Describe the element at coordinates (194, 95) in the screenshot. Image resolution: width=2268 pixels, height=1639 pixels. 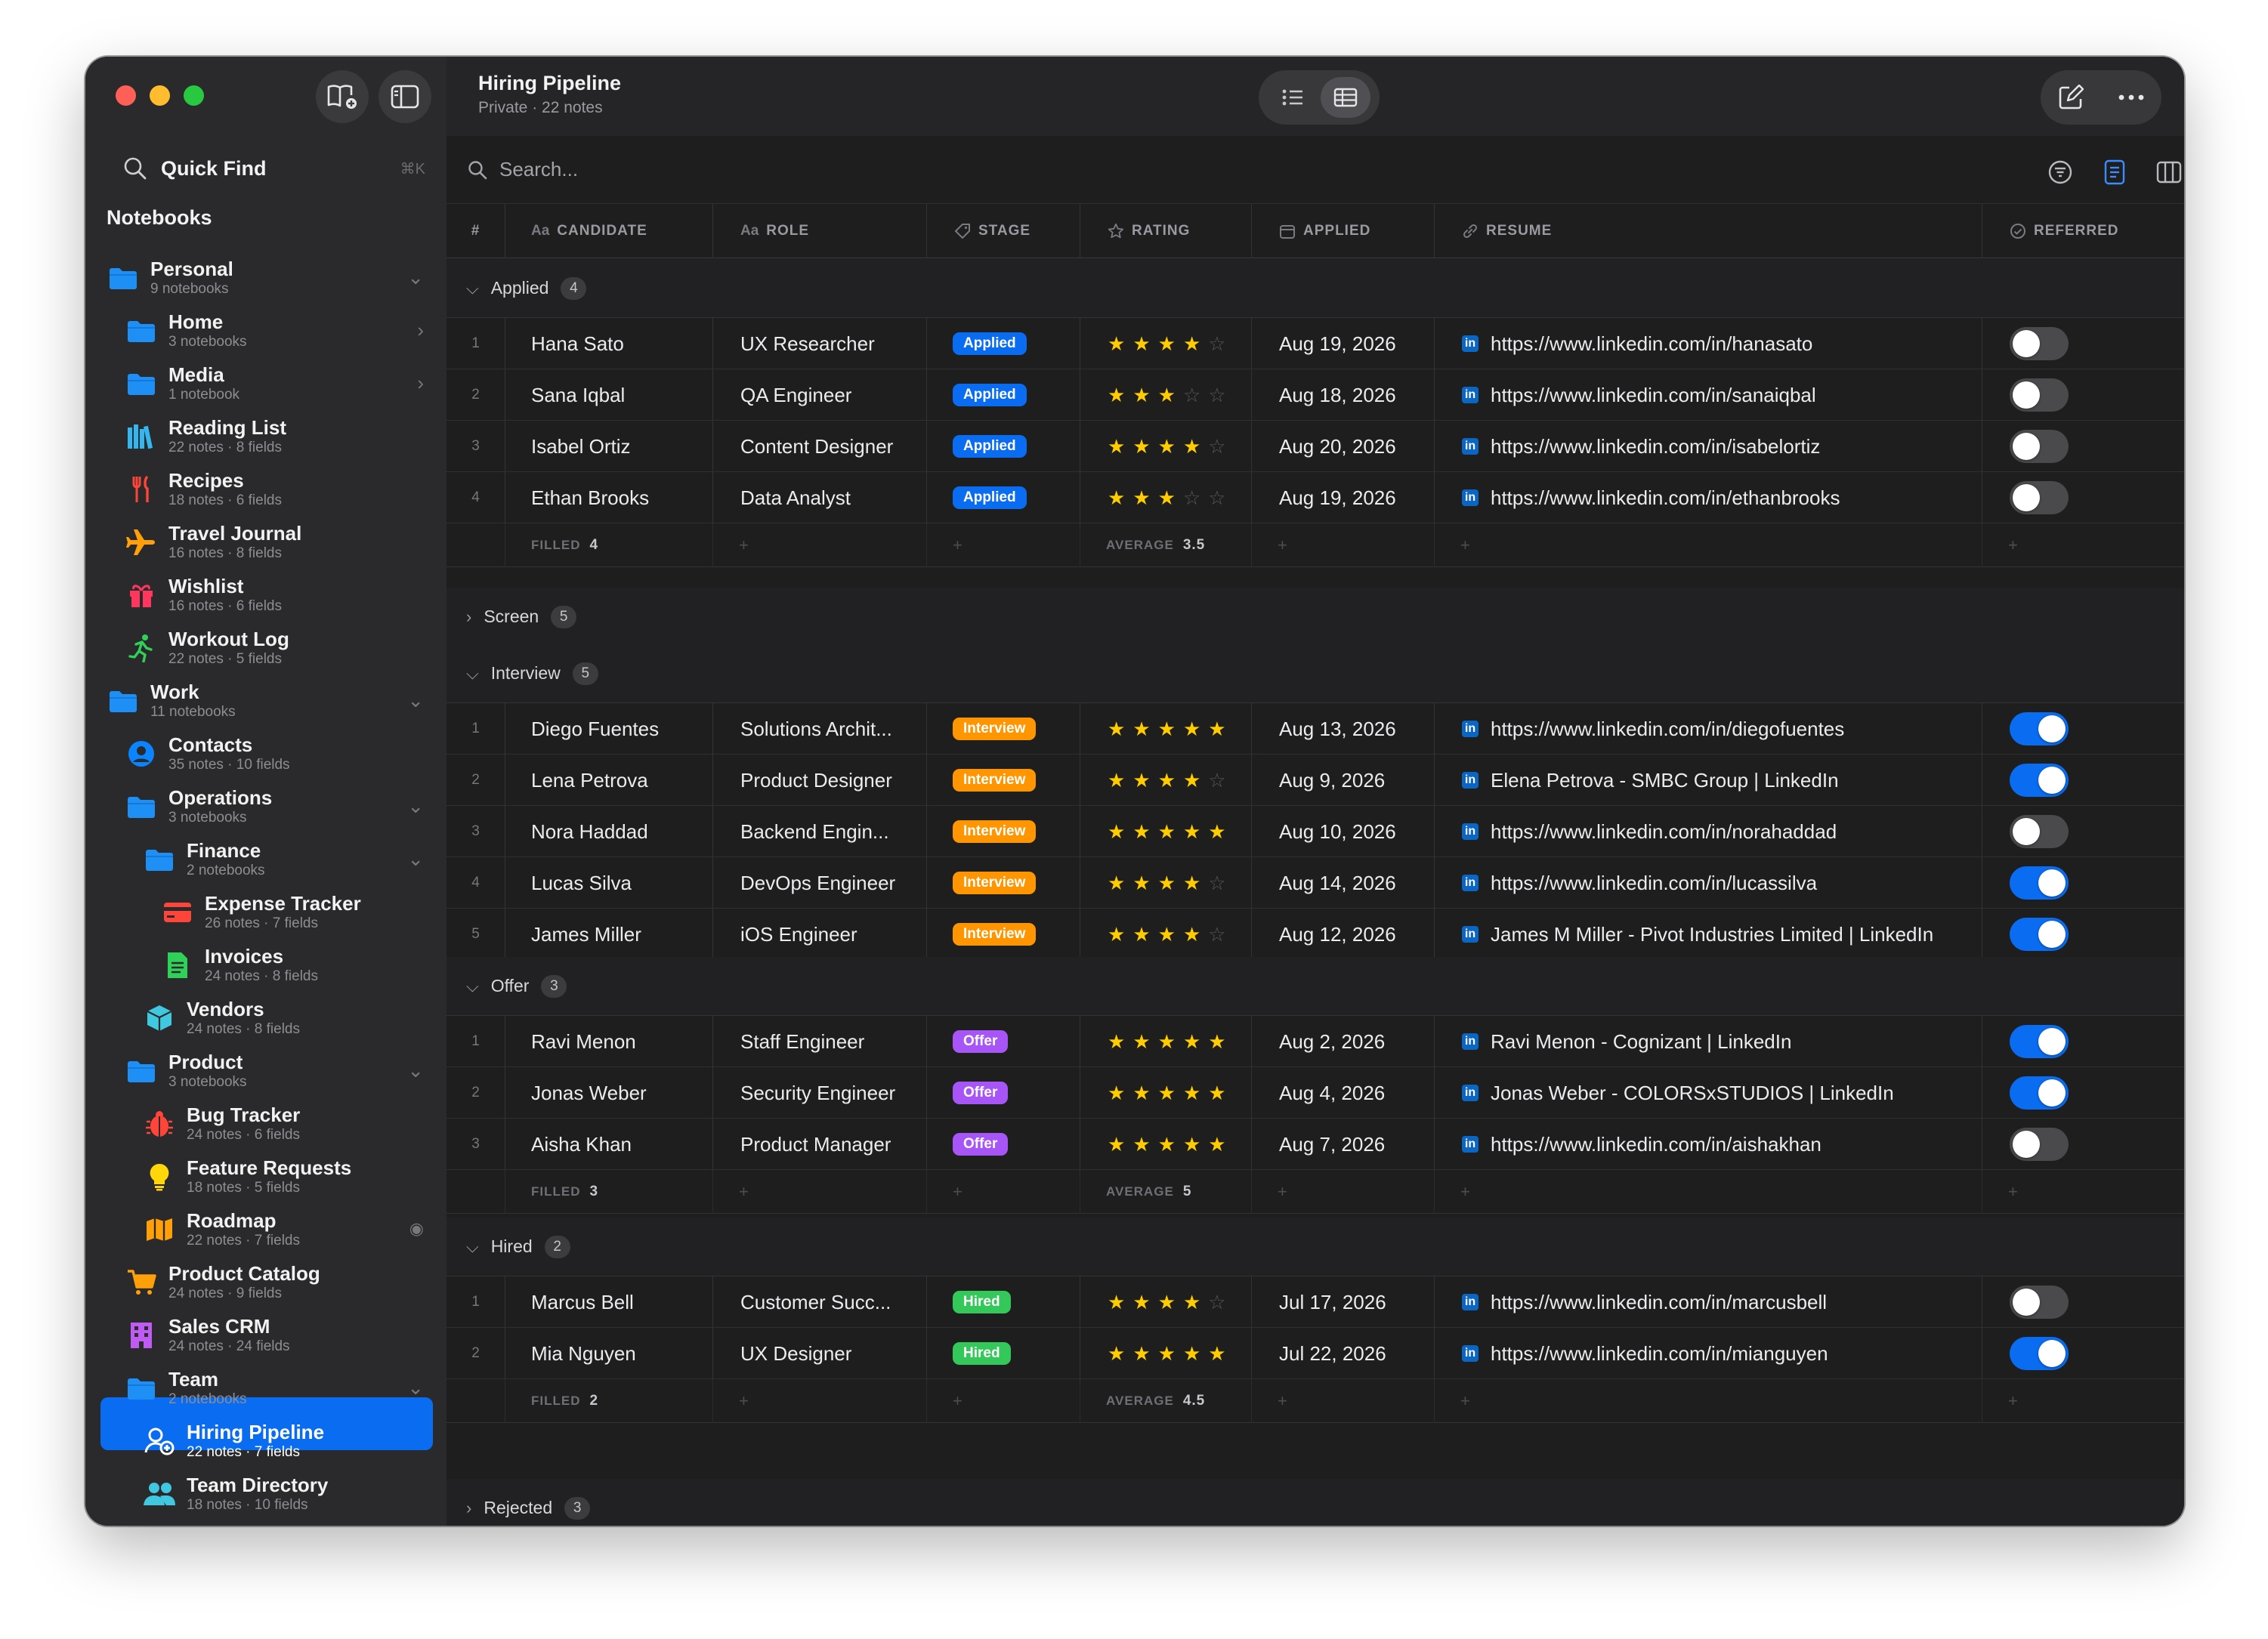
I see `zoom-window-button` at that location.